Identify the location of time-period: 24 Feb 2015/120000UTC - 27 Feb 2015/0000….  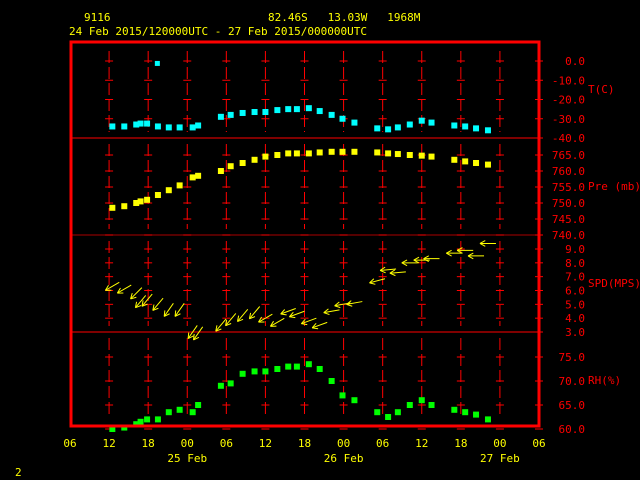
(218, 31).